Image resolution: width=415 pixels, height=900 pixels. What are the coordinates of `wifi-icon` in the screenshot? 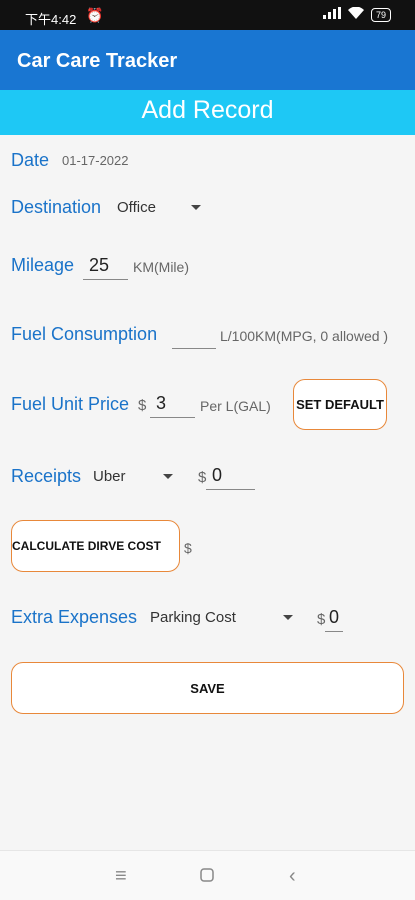 It's located at (355, 14).